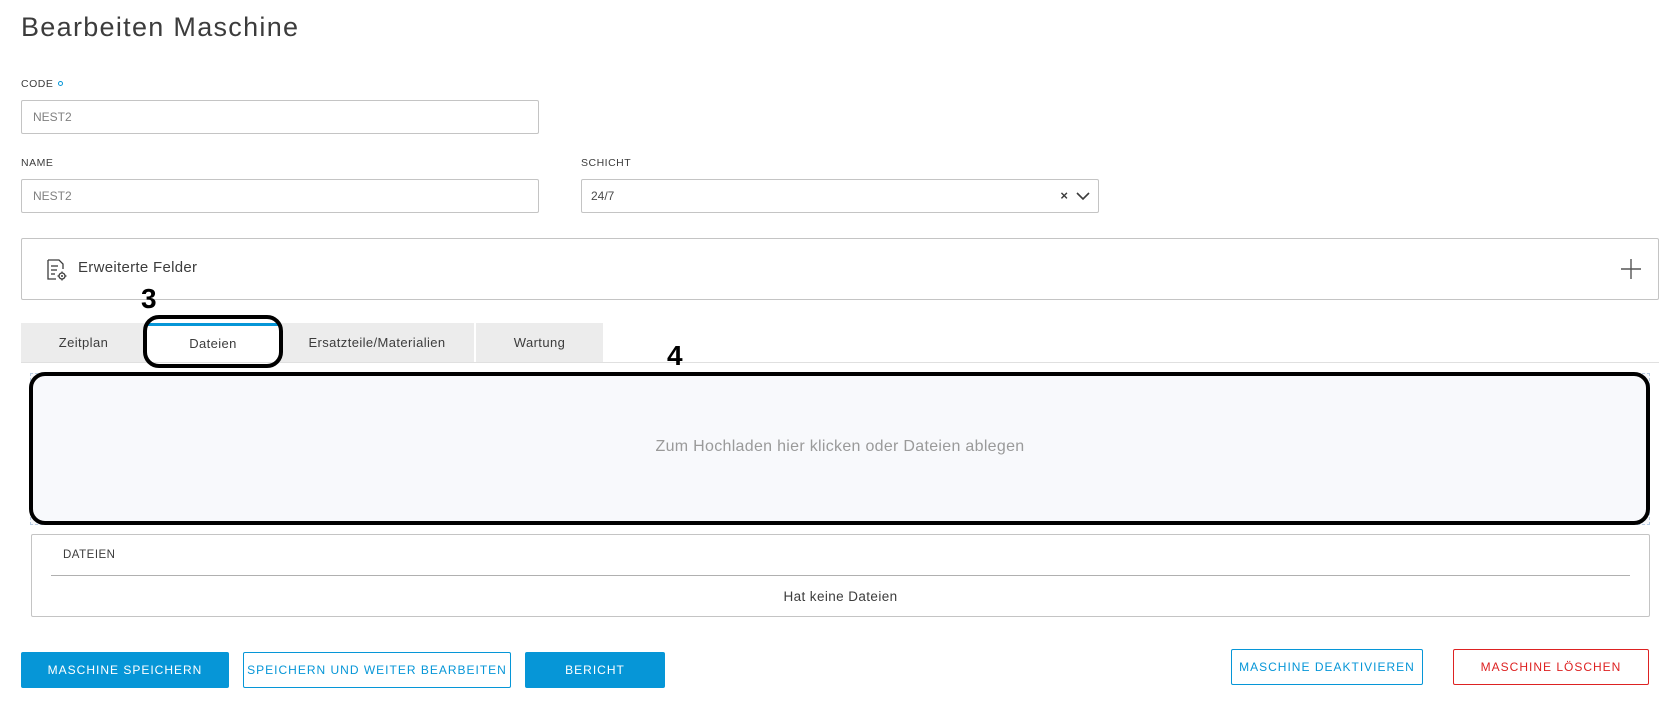  I want to click on tab-ersatzteile: Ersatzteile/Materialien, so click(377, 343).